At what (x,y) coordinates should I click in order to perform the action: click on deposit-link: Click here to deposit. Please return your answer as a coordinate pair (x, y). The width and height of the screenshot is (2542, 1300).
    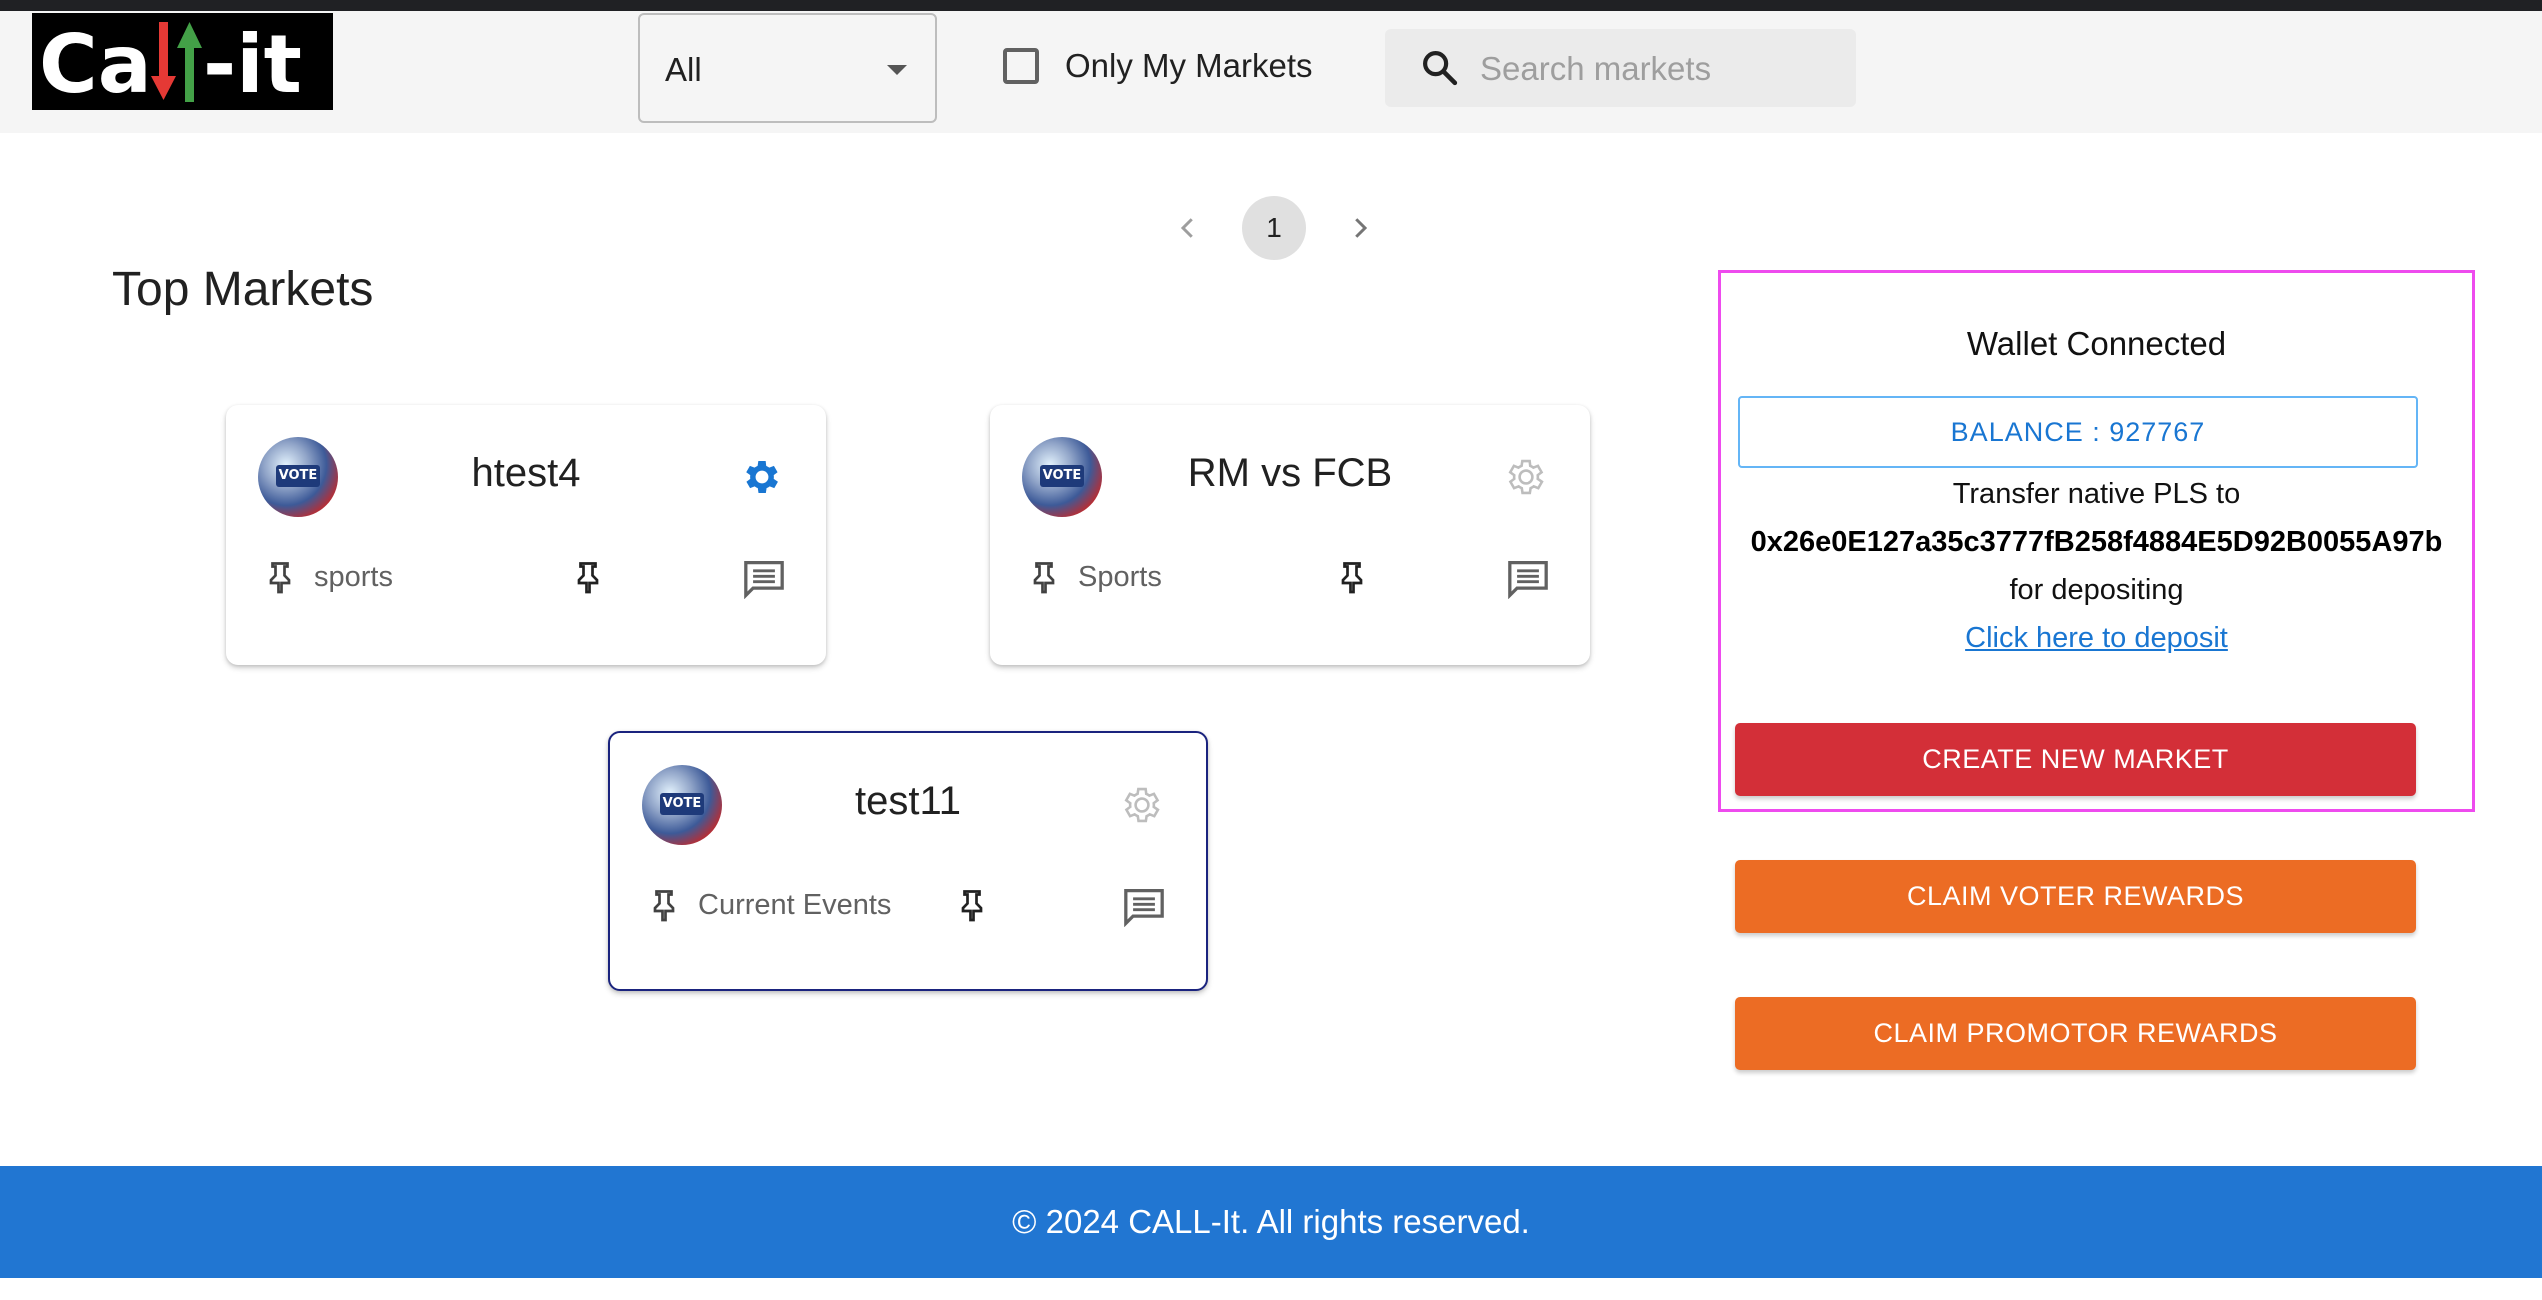
    Looking at the image, I should click on (2096, 638).